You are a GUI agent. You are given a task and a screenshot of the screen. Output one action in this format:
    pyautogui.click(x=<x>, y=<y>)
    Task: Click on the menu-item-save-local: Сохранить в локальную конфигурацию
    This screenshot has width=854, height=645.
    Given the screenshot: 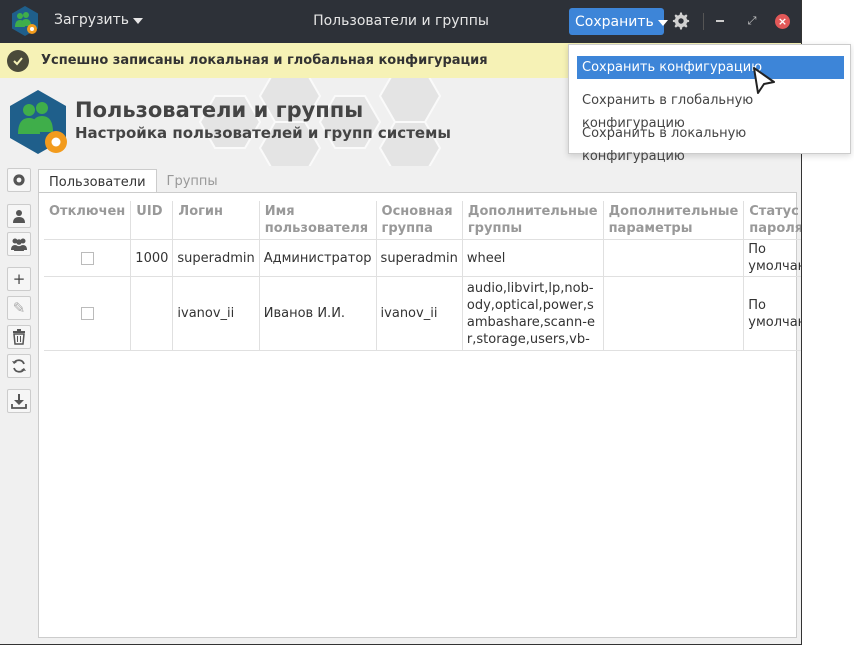 What is the action you would take?
    pyautogui.click(x=710, y=143)
    